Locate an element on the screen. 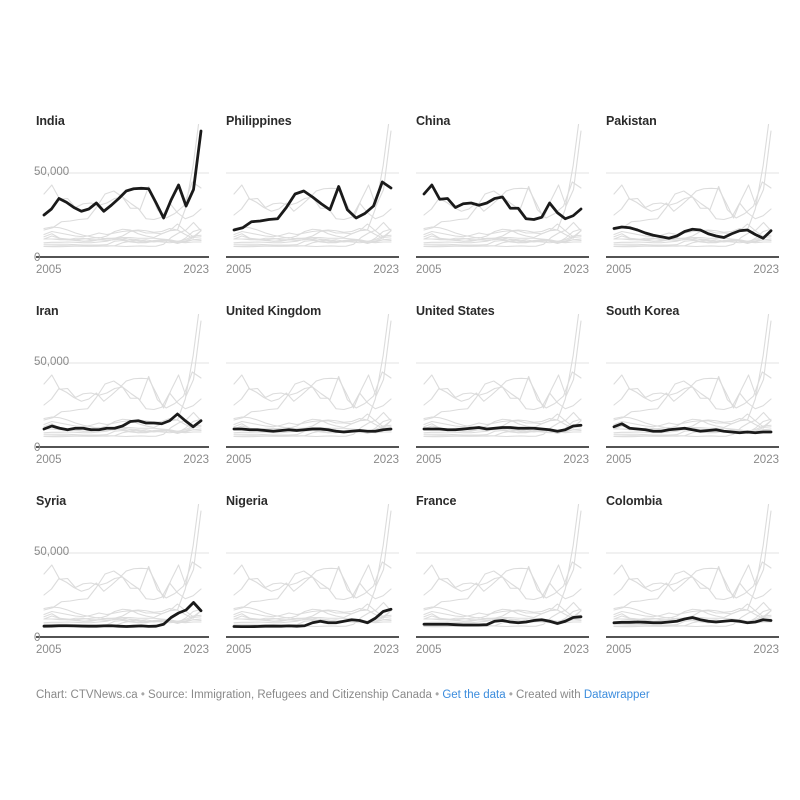 The height and width of the screenshot is (800, 800). panel-title: Syria is located at coordinates (51, 501).